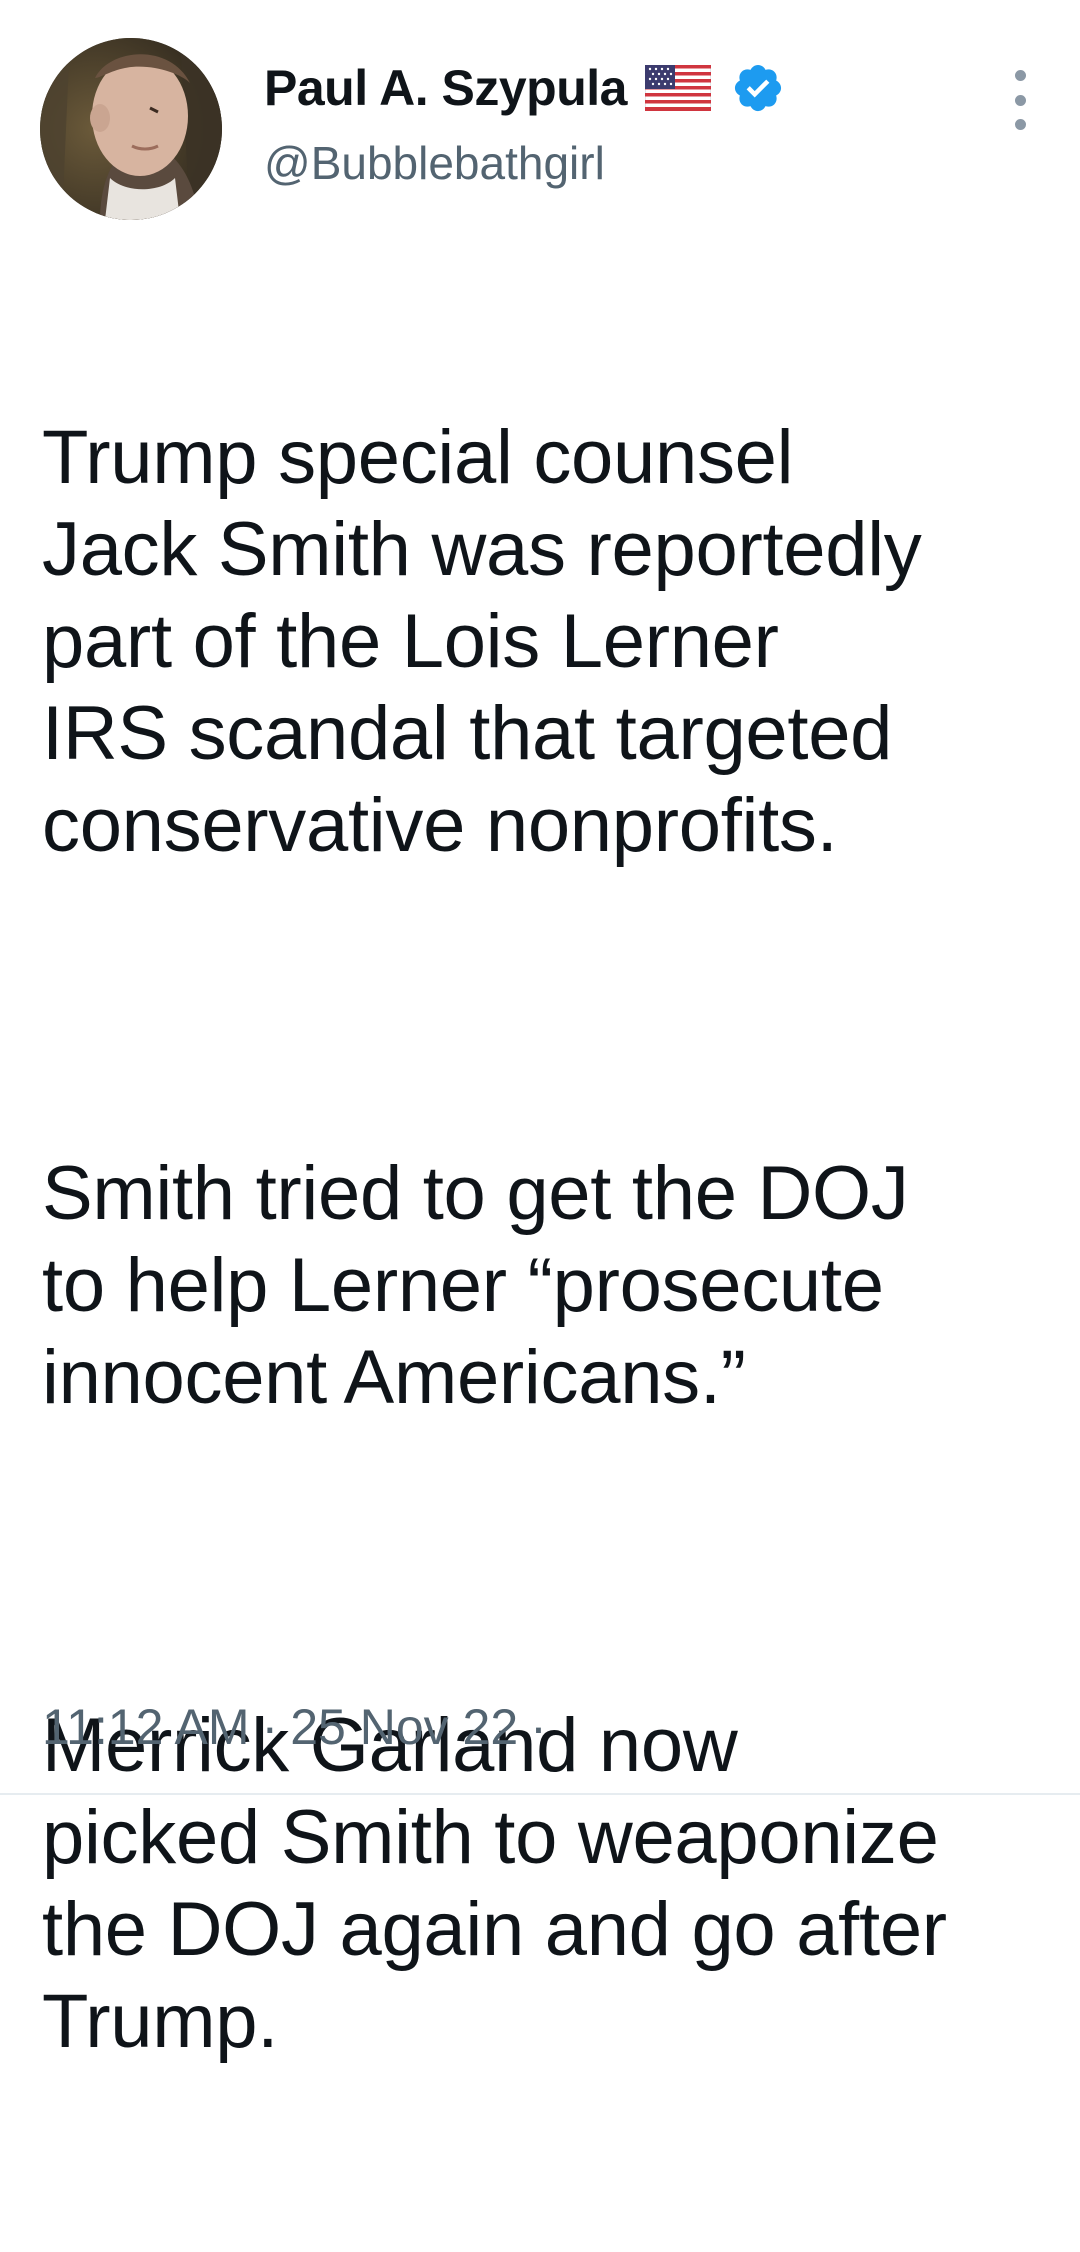  What do you see at coordinates (404, 1727) in the screenshot?
I see `tweet-date: 25 Nov 22` at bounding box center [404, 1727].